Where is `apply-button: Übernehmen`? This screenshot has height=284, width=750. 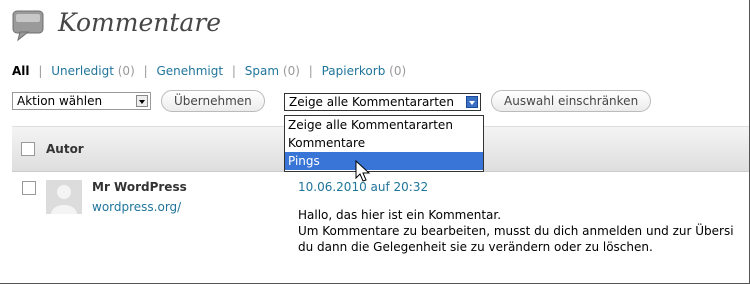
apply-button: Übernehmen is located at coordinates (213, 101).